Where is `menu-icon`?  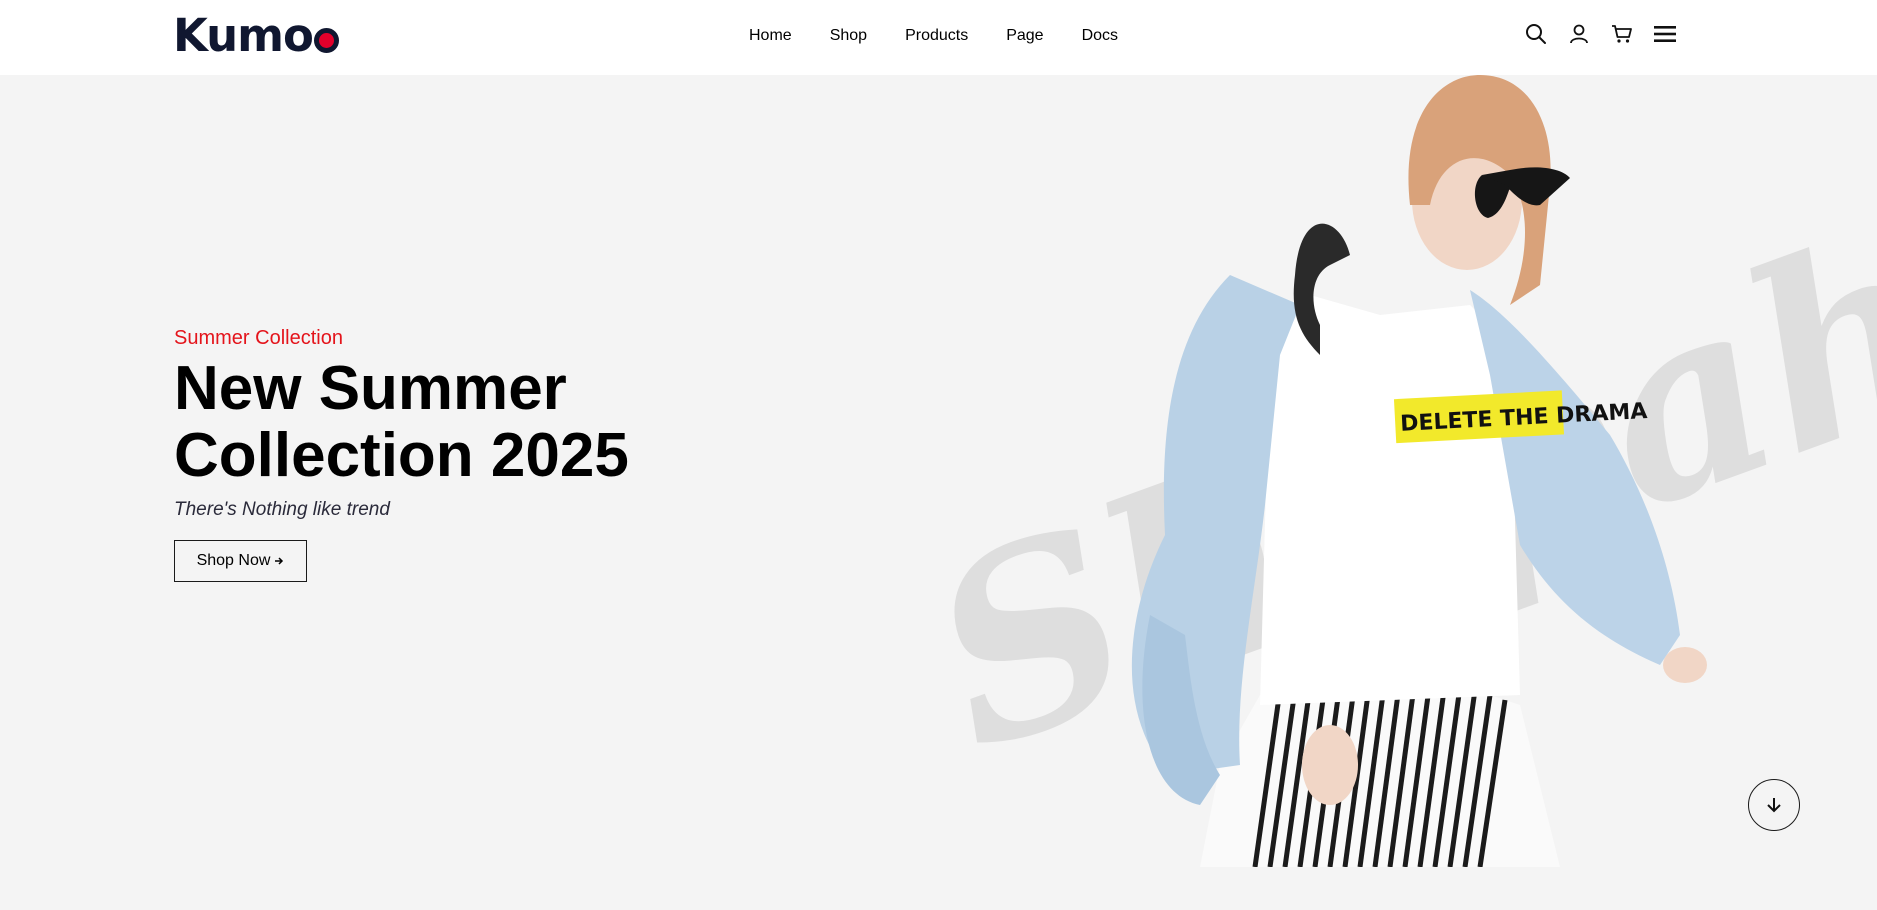
menu-icon is located at coordinates (1665, 34).